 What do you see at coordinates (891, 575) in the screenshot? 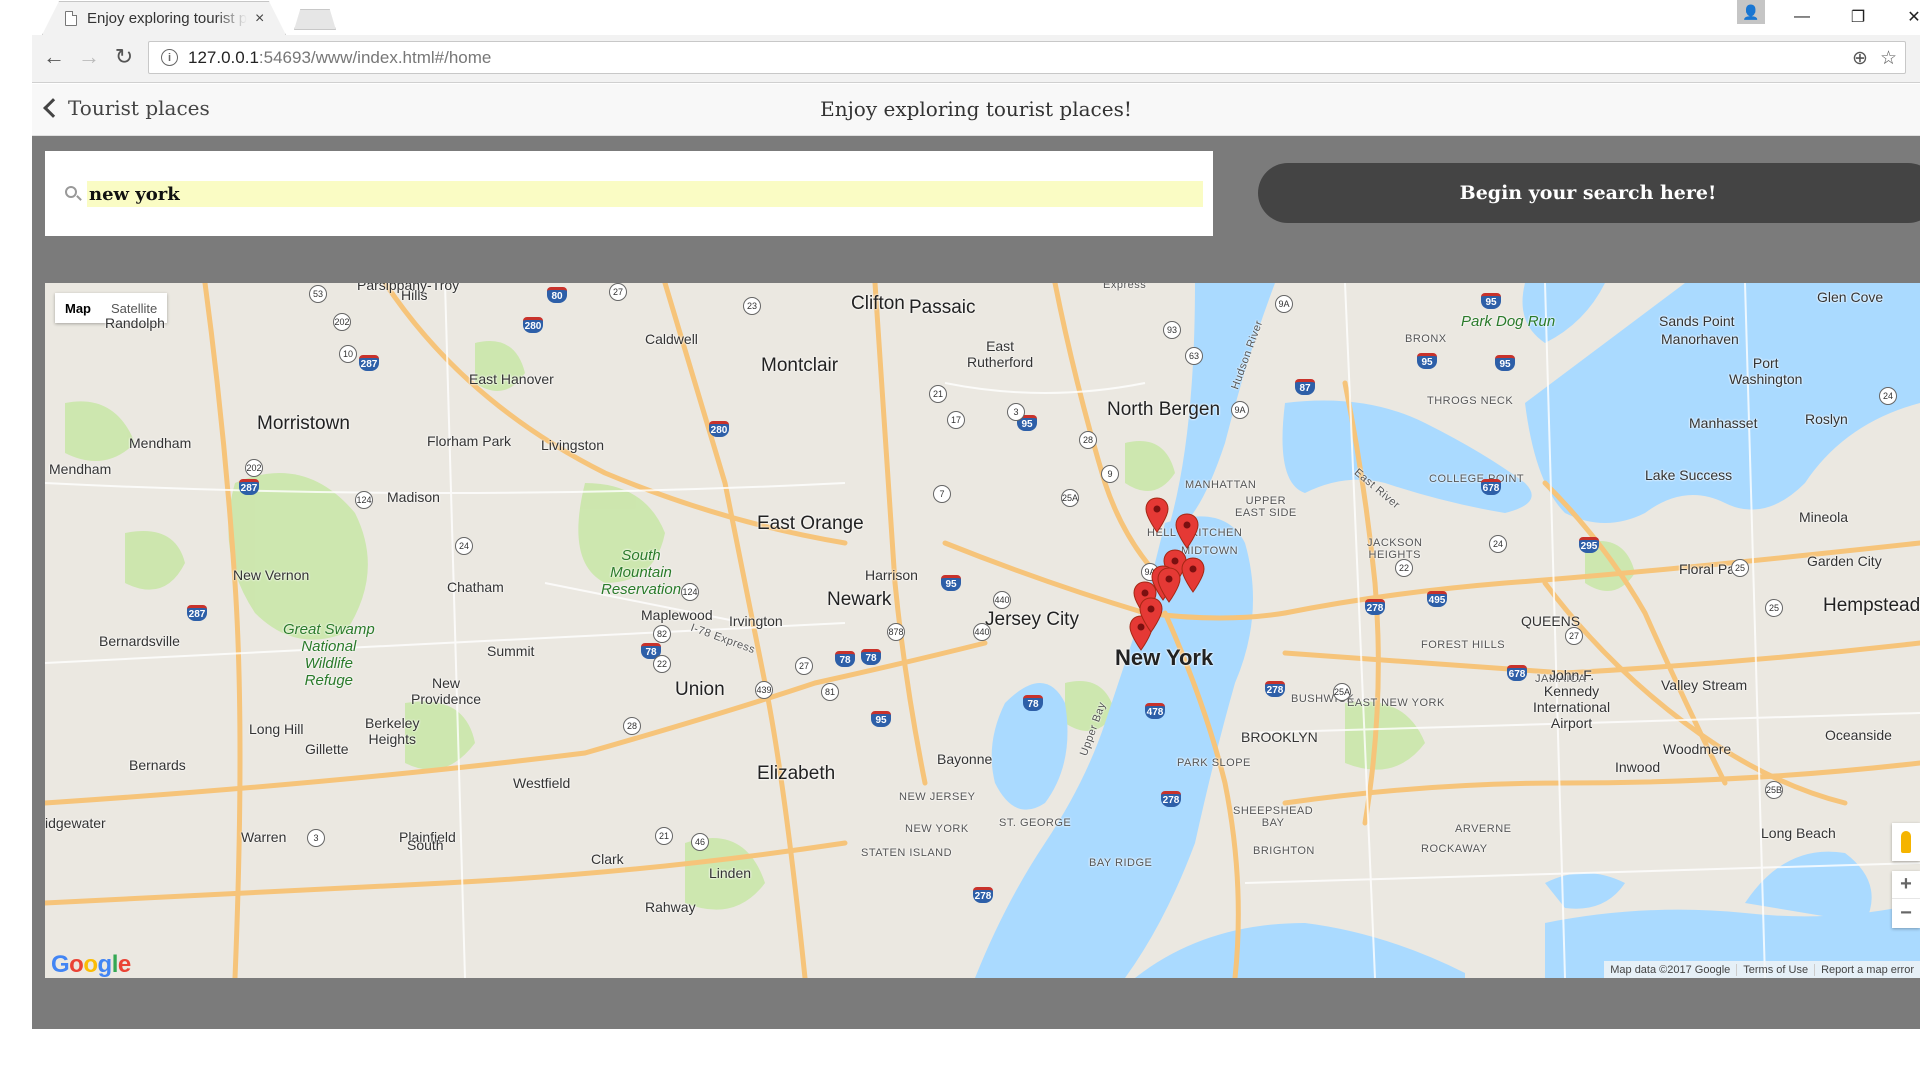
I see `map-label: Harrison` at bounding box center [891, 575].